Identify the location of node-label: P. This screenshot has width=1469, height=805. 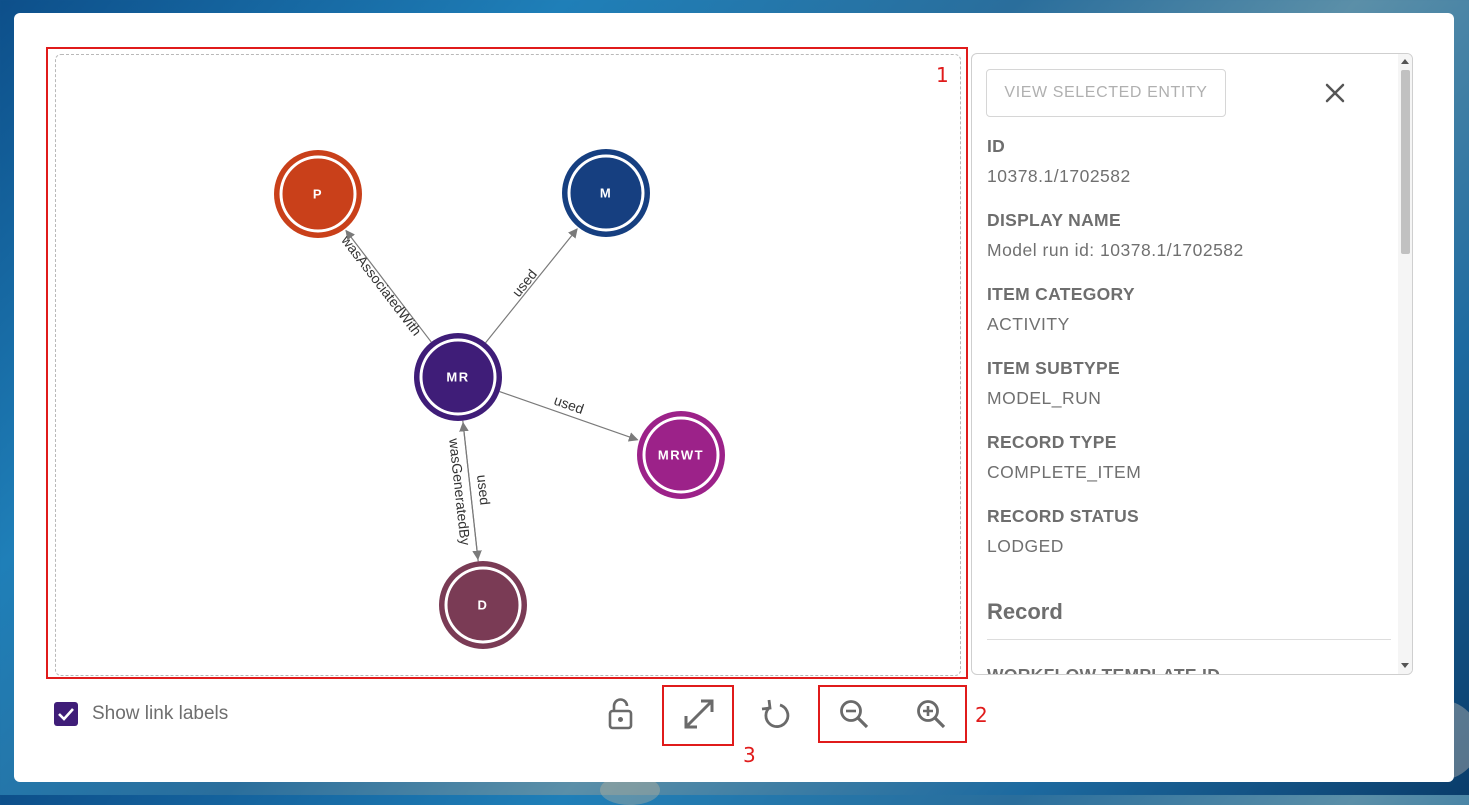
(318, 193).